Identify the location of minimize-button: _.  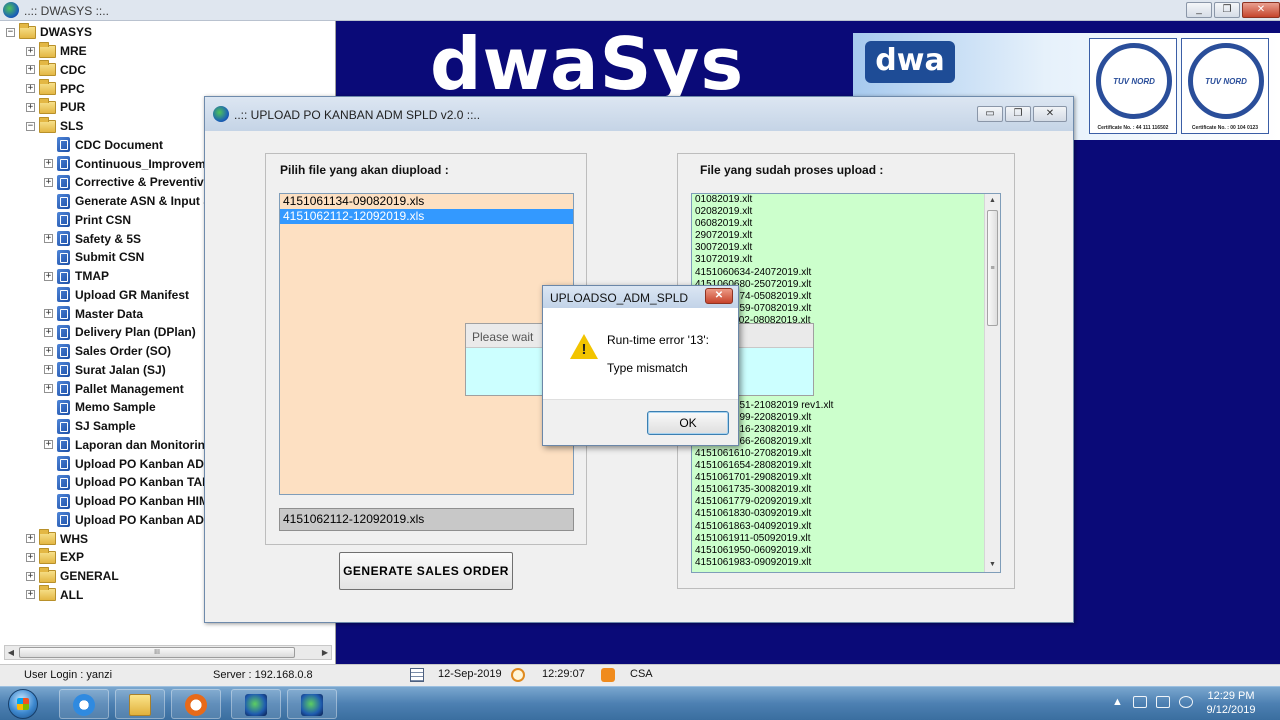
(1199, 10).